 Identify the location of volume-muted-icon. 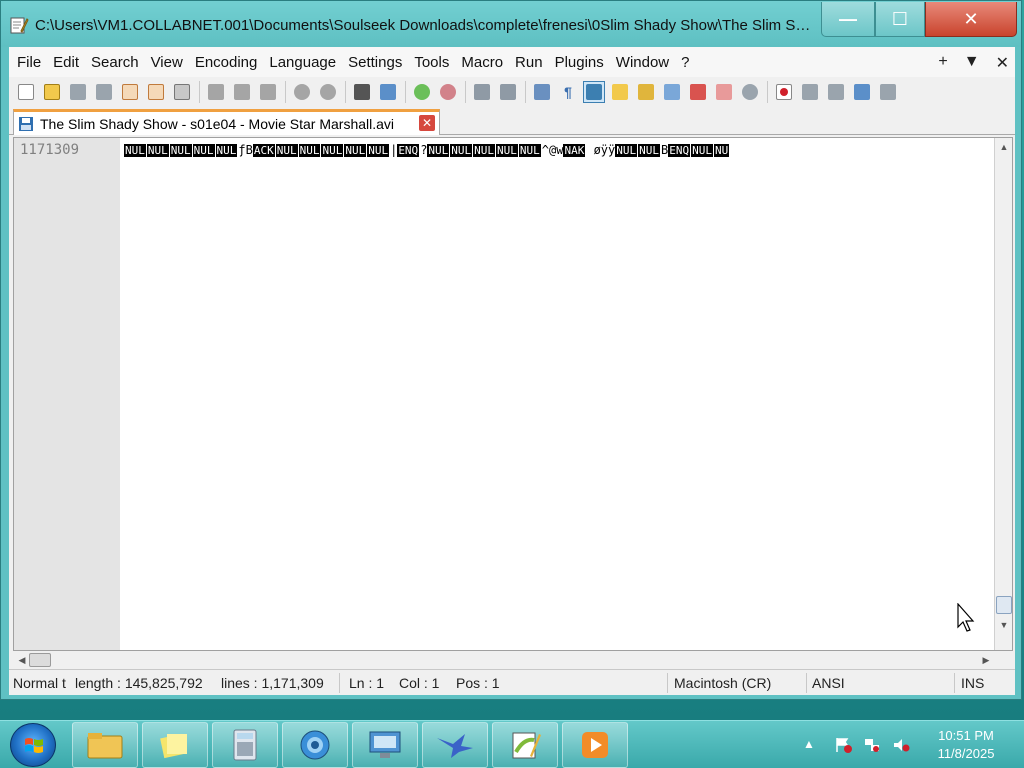
(902, 745).